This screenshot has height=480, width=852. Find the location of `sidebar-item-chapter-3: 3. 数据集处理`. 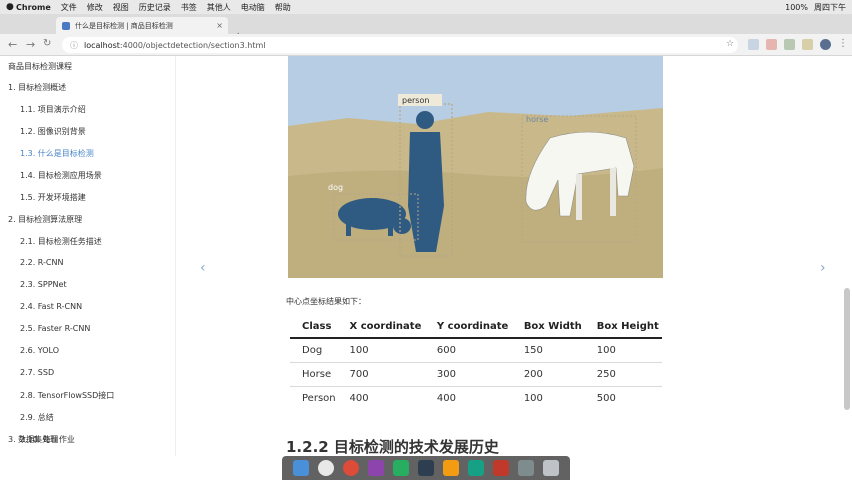

sidebar-item-chapter-3: 3. 数据集处理 is located at coordinates (33, 439).